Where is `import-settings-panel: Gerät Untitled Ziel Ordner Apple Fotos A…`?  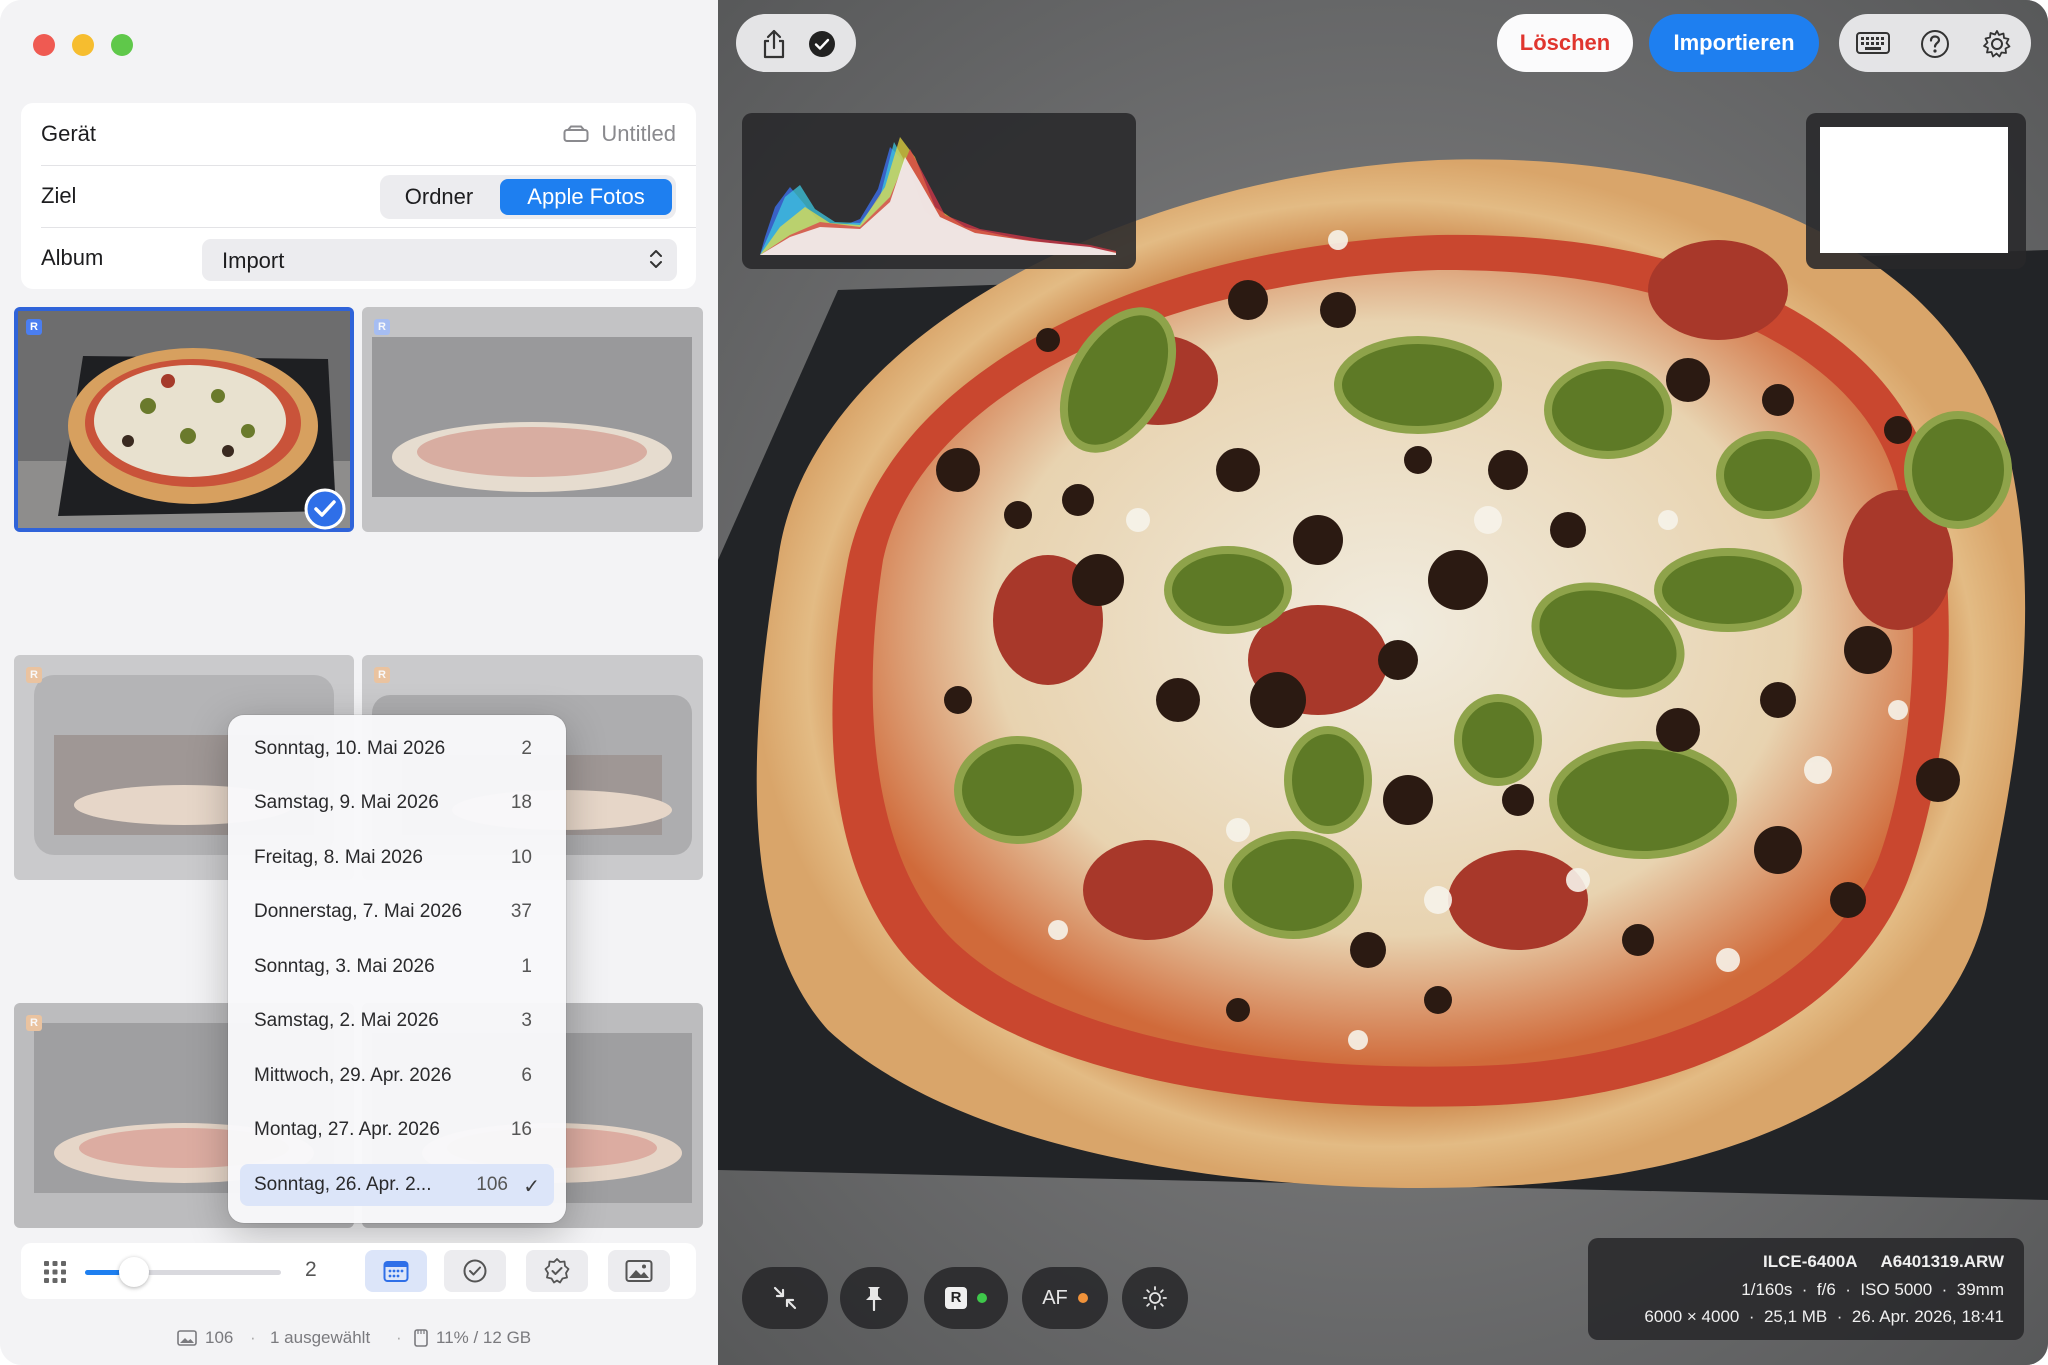
import-settings-panel: Gerät Untitled Ziel Ordner Apple Fotos A… is located at coordinates (358, 196).